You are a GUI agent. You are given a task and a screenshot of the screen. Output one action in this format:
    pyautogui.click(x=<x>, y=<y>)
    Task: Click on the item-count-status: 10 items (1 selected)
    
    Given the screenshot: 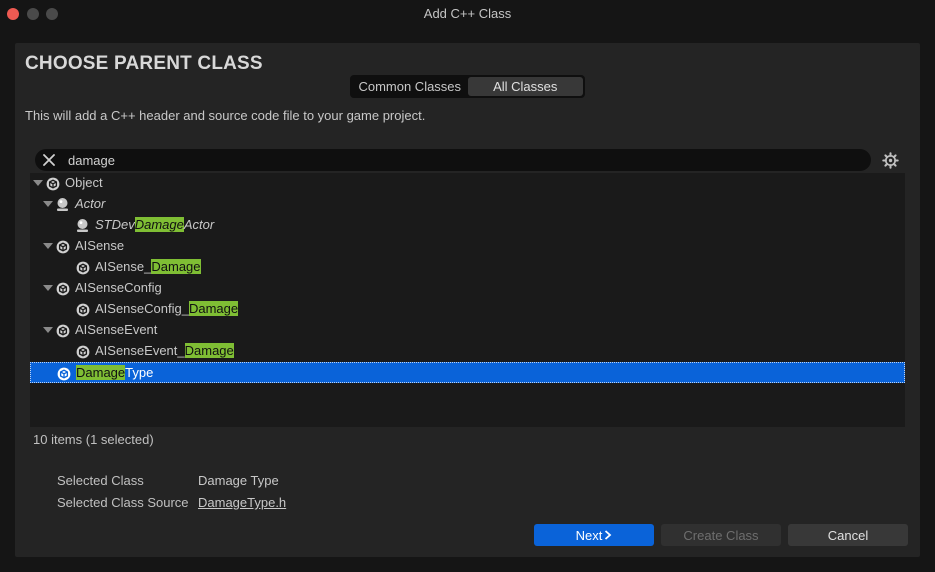 What is the action you would take?
    pyautogui.click(x=93, y=439)
    